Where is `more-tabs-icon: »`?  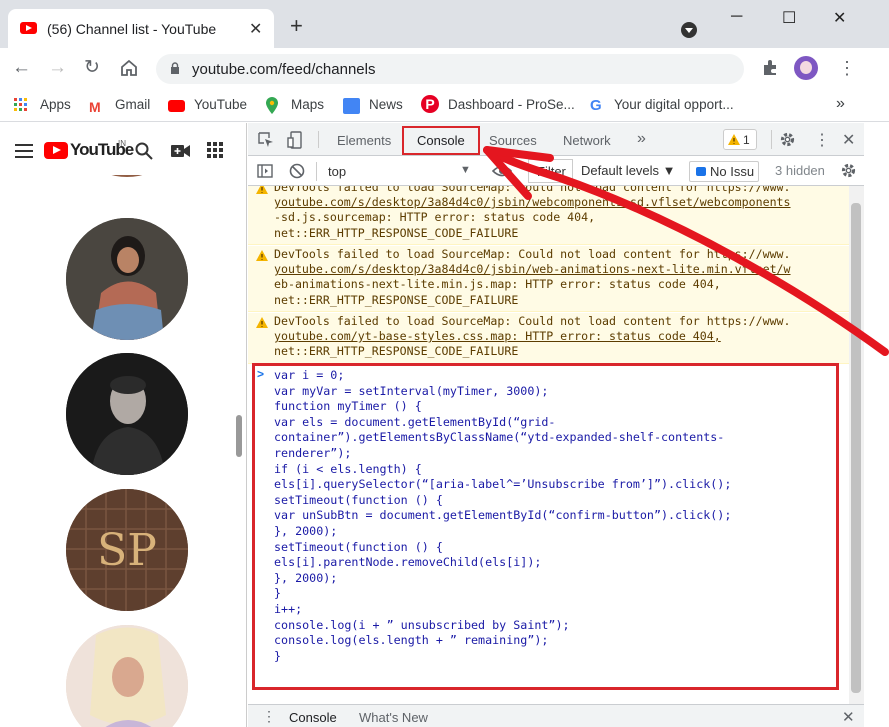
more-tabs-icon: » is located at coordinates (641, 139).